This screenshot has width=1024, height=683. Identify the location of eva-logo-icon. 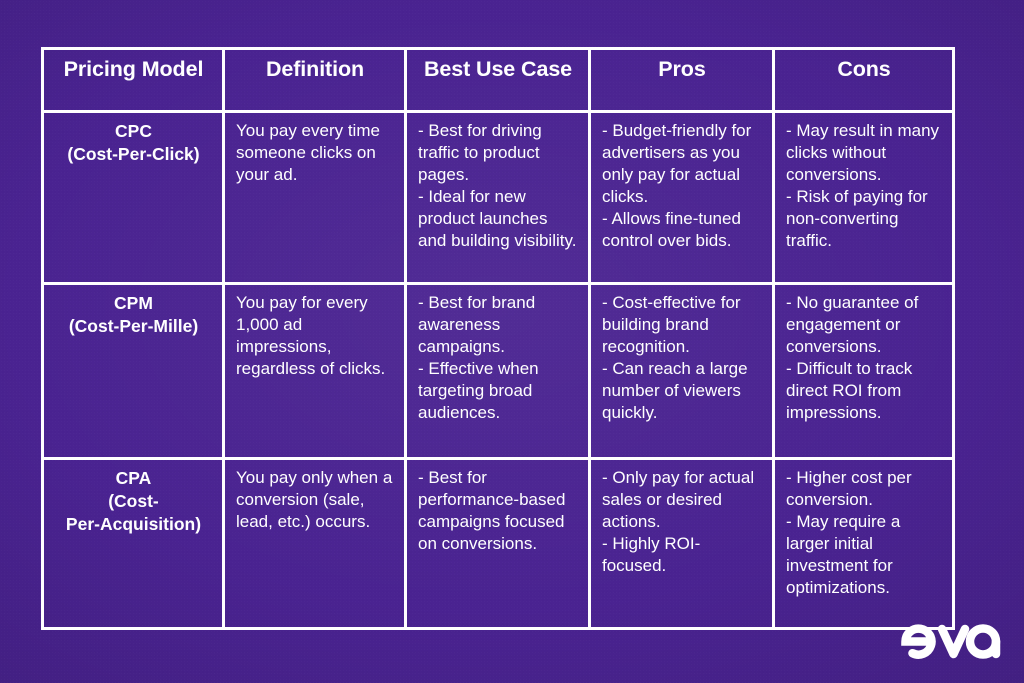
(951, 641).